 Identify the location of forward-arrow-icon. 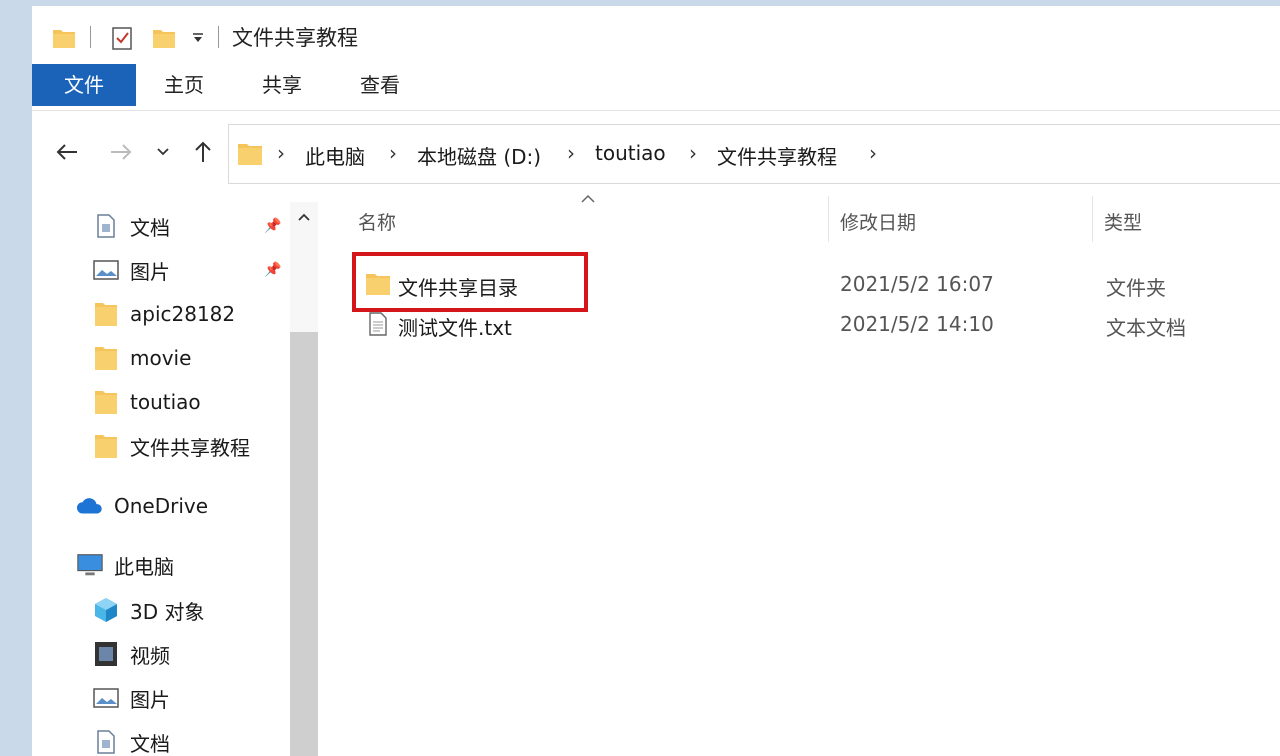
(121, 152).